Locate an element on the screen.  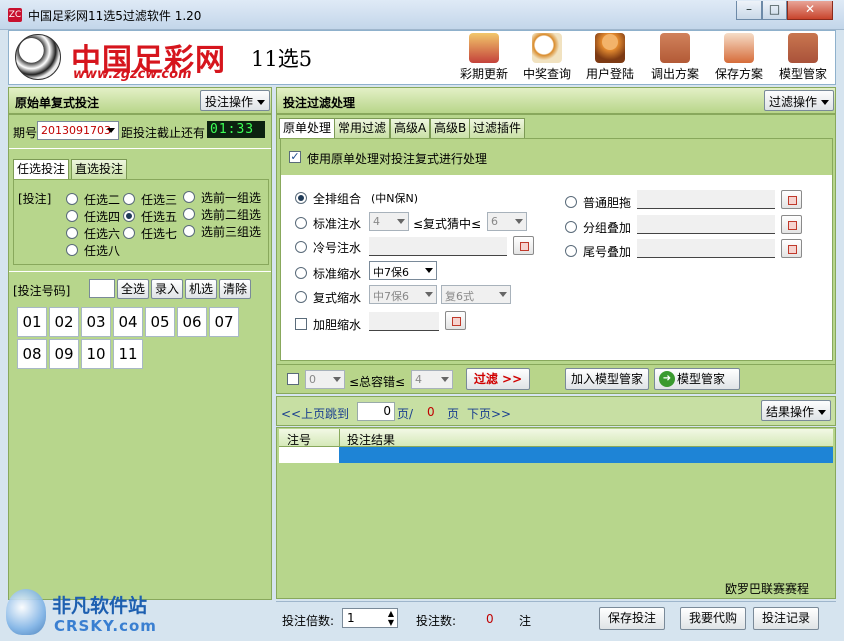
radio-front2 is located at coordinates (189, 214).